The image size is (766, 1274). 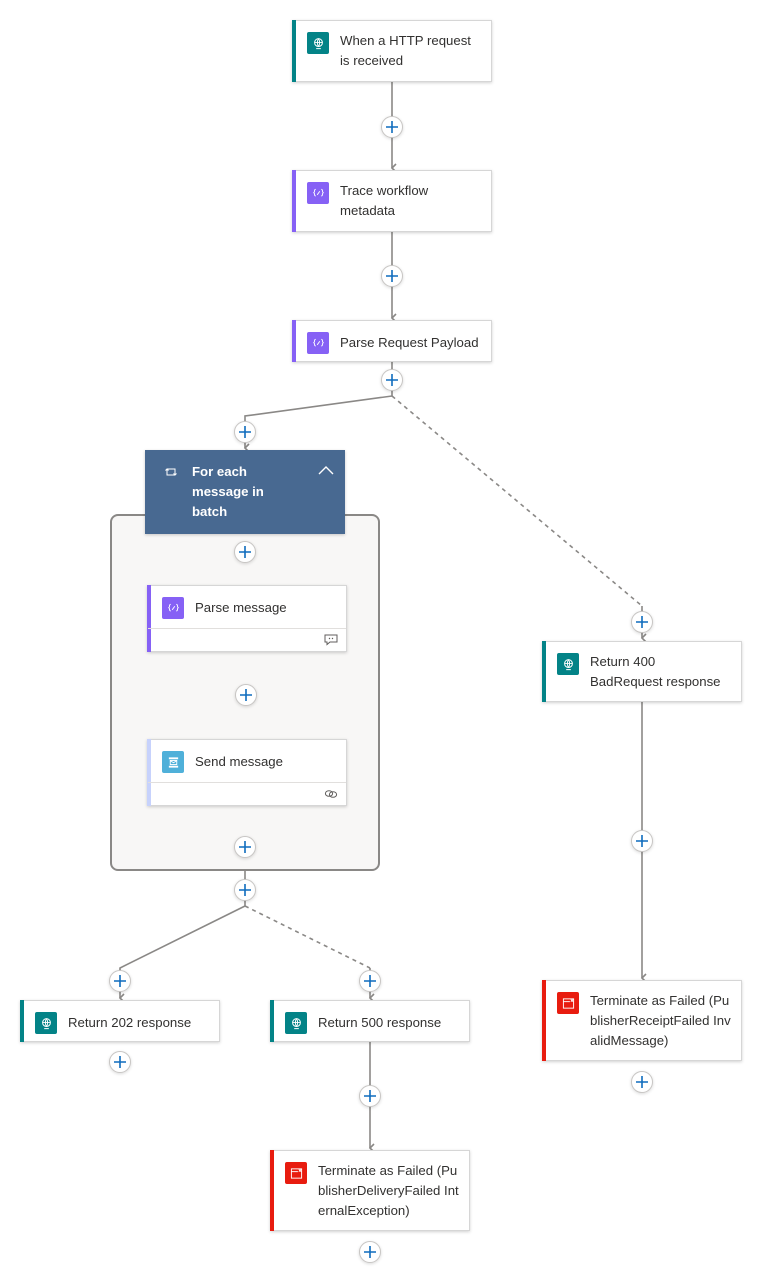 What do you see at coordinates (384, 200) in the screenshot?
I see `node-title: Trace workflow metadata` at bounding box center [384, 200].